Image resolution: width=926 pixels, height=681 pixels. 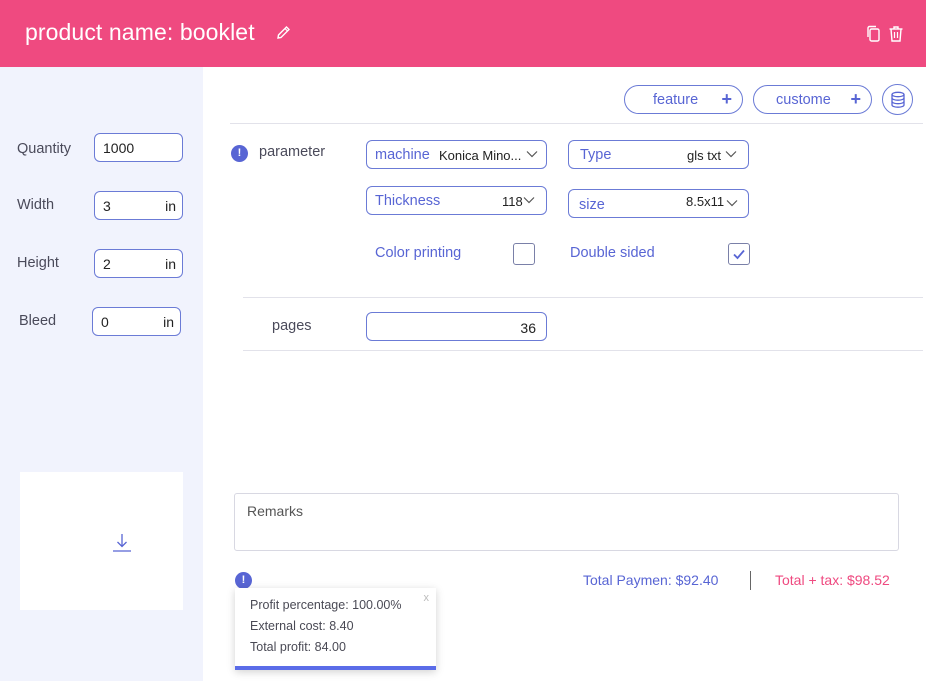 What do you see at coordinates (326, 605) in the screenshot?
I see `profit-percentage: Profit percentage: 100.00%` at bounding box center [326, 605].